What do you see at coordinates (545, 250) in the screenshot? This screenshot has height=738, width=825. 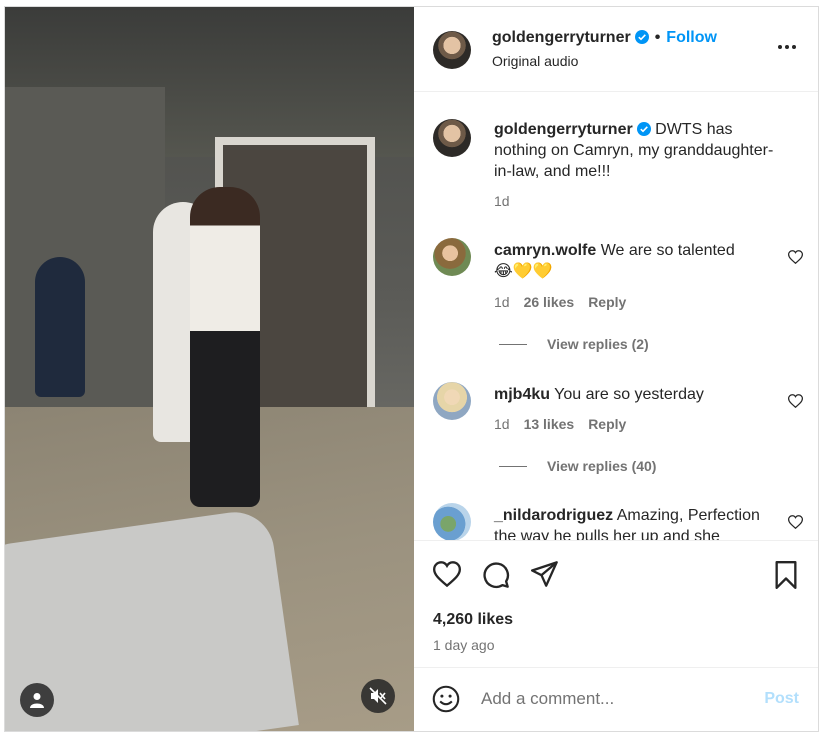 I see `comment-username: camryn.wolfe` at bounding box center [545, 250].